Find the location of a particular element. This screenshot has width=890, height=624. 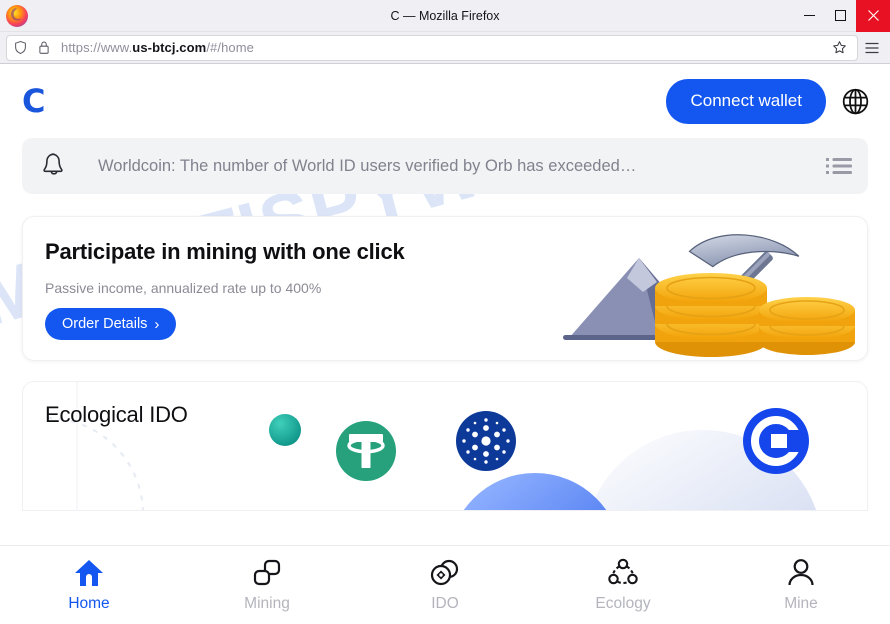

window-title: C — Mozilla Firefox is located at coordinates (445, 15).